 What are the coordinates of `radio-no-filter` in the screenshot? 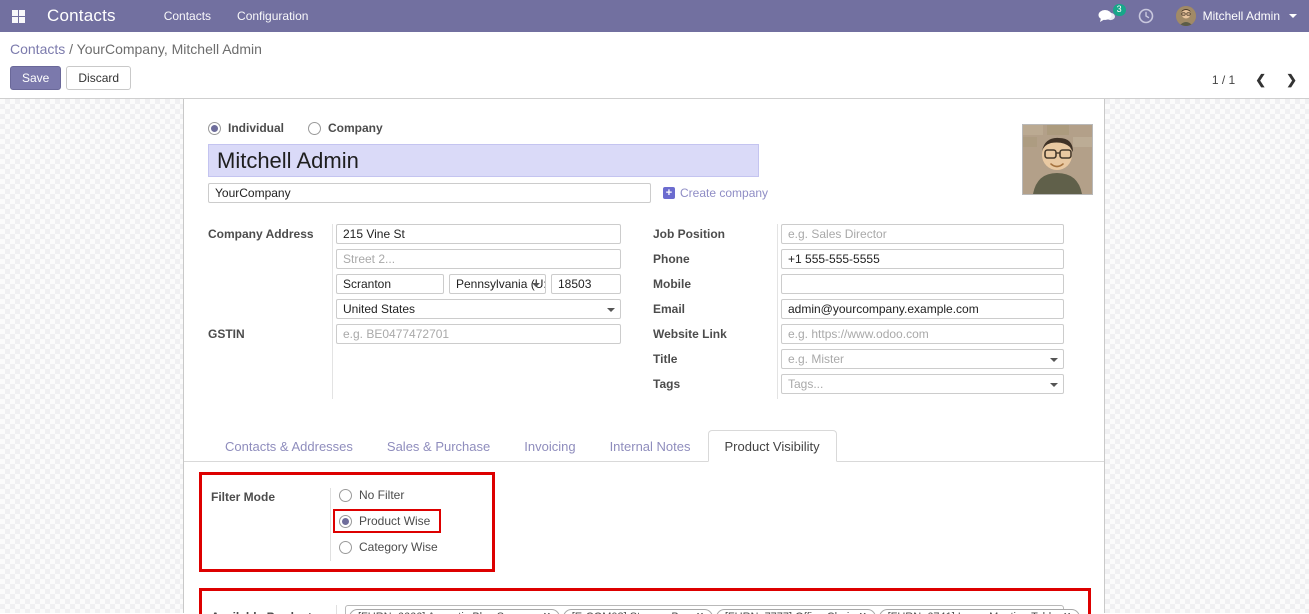 It's located at (345, 495).